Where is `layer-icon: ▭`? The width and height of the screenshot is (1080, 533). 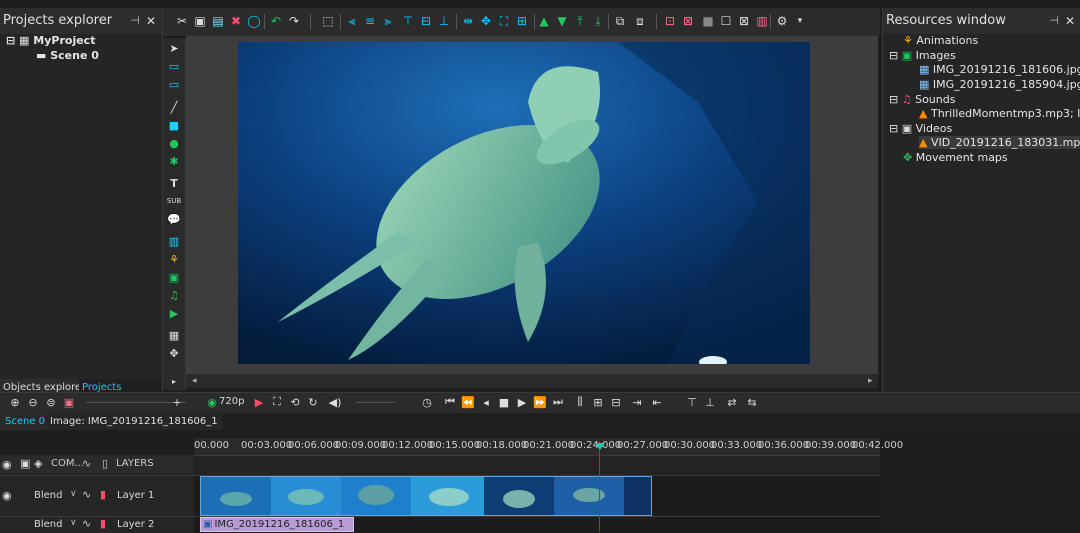
layer-icon: ▭ is located at coordinates (174, 66).